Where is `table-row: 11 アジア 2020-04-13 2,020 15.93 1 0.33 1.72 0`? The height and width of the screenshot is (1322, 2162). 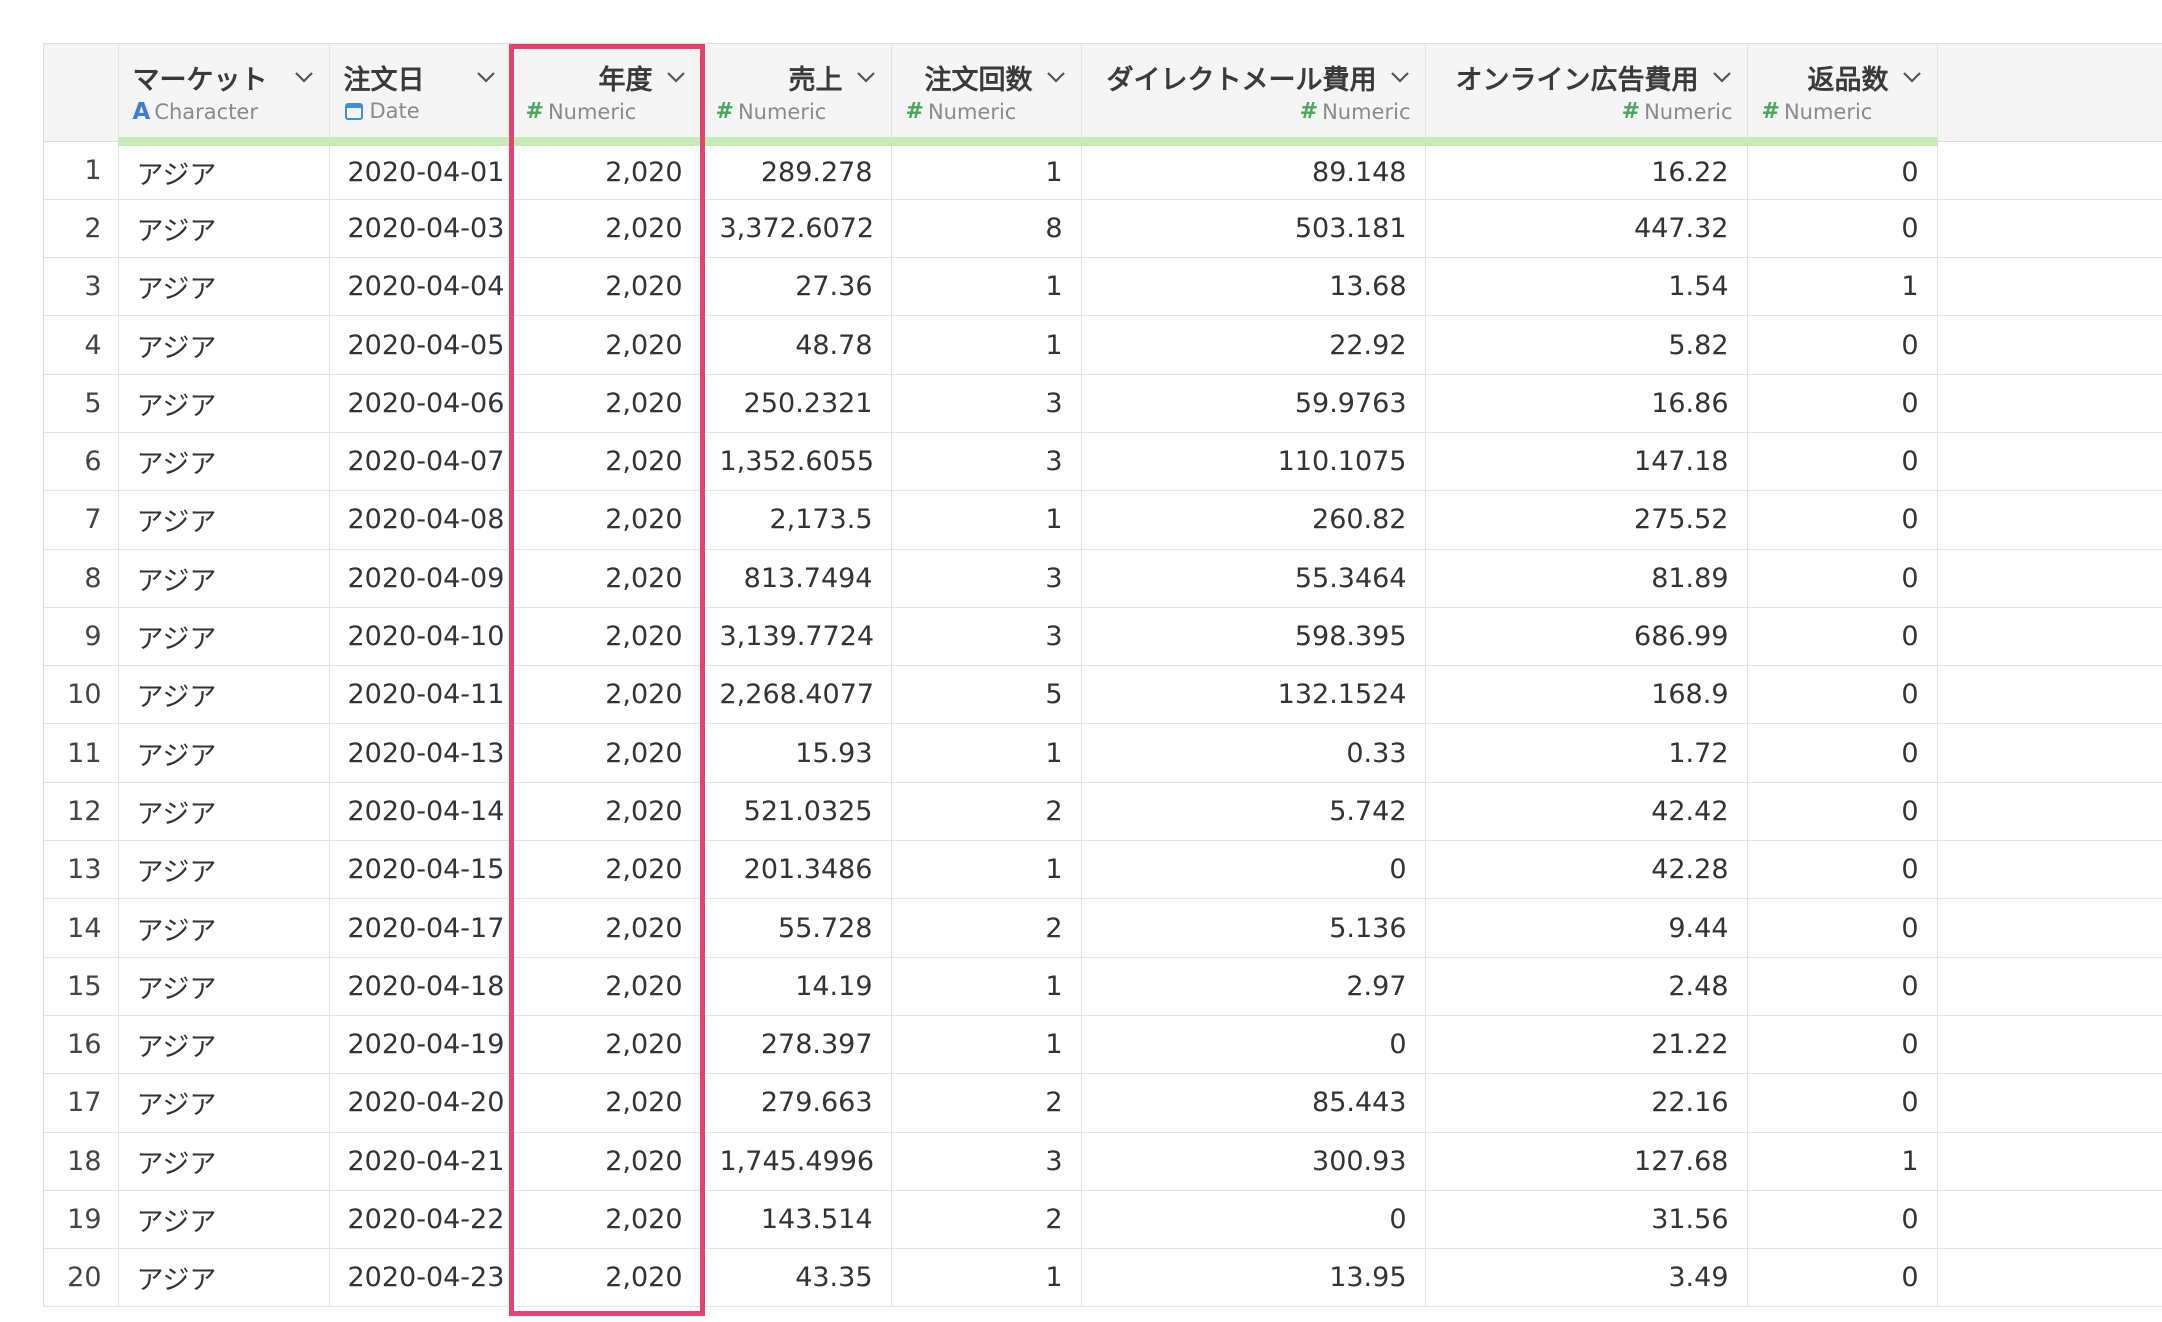 table-row: 11 アジア 2020-04-13 2,020 15.93 1 0.33 1.72 0 is located at coordinates (1103, 753).